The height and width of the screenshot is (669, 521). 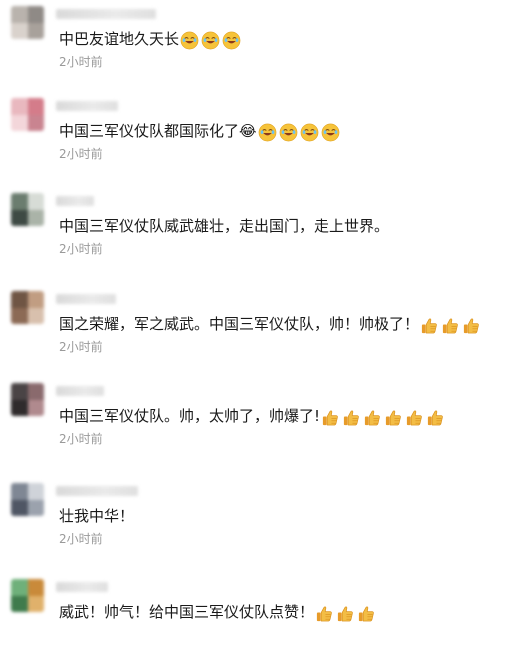 I want to click on comment-item: 中国三军仪仗队威武雄壮，走出国门，走上世界。 2小时前, so click(x=260, y=238).